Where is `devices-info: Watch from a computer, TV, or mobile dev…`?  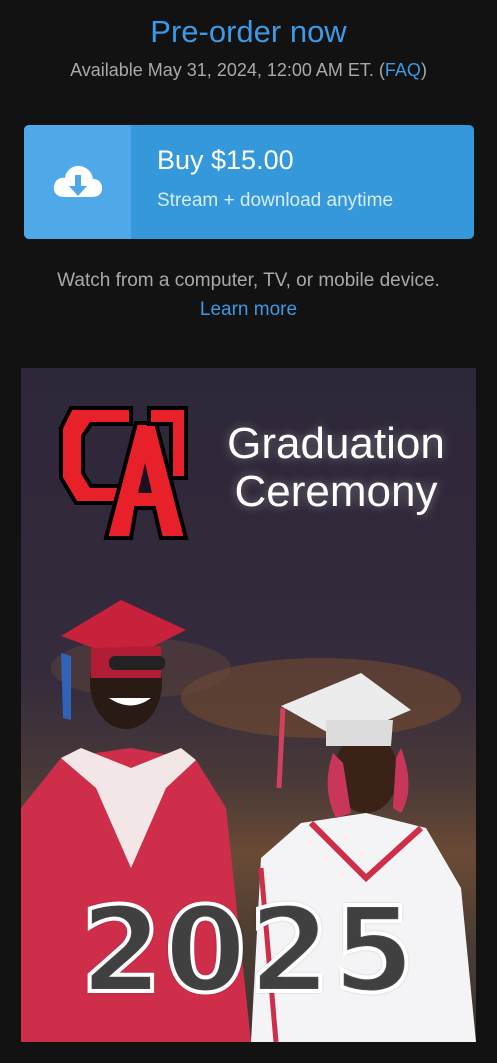
devices-info: Watch from a computer, TV, or mobile dev… is located at coordinates (248, 295).